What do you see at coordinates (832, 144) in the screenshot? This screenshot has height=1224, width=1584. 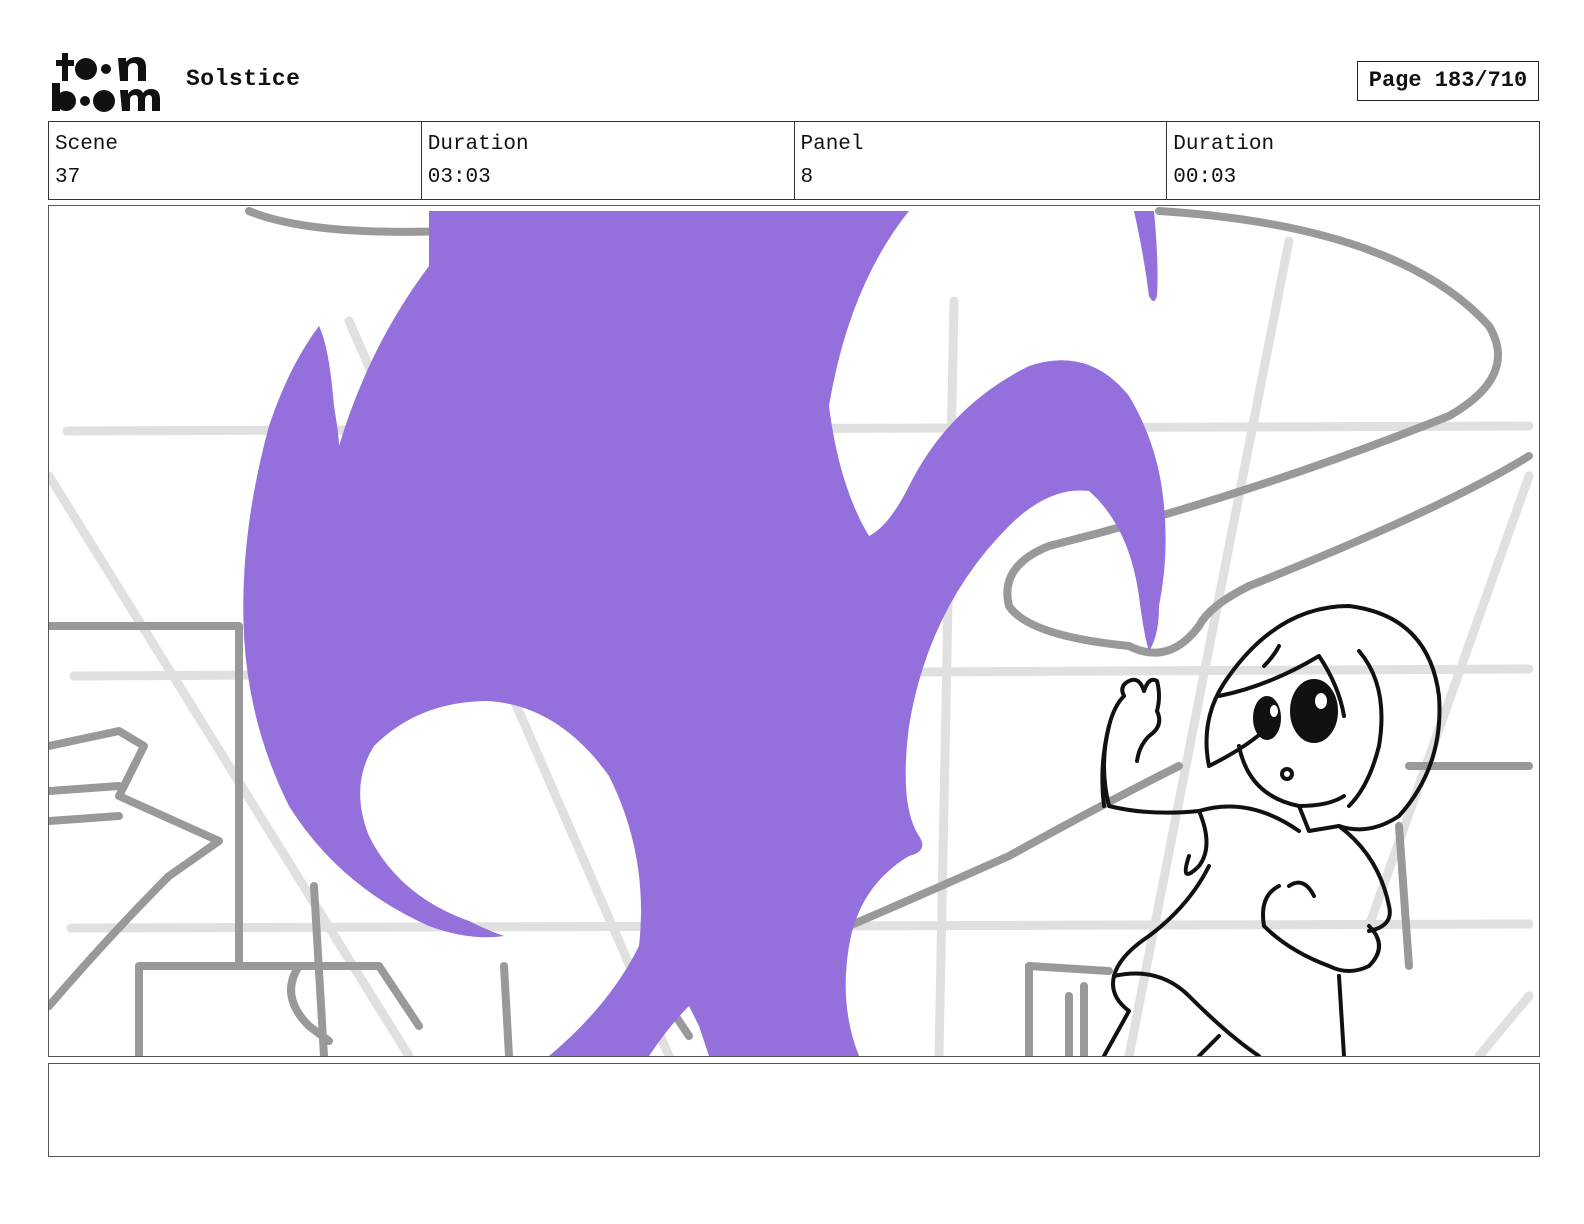 I see `panel-label: Panel` at bounding box center [832, 144].